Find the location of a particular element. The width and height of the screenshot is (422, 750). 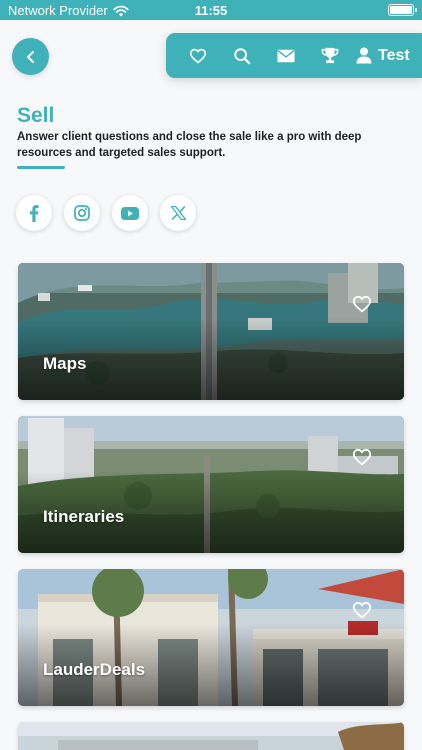

search-icon is located at coordinates (242, 55).